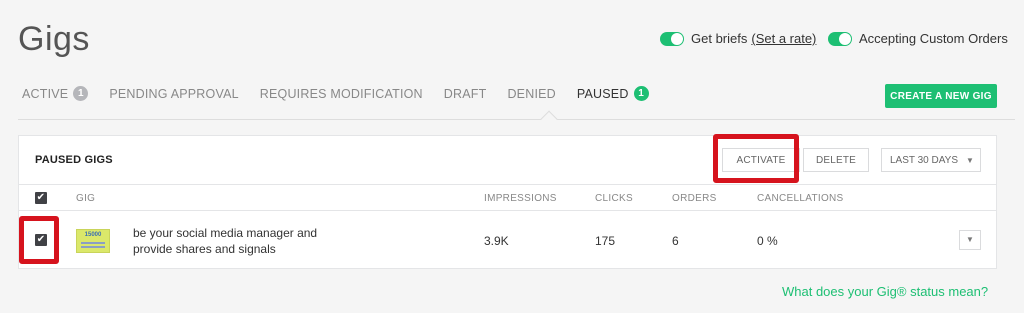 The width and height of the screenshot is (1024, 313). Describe the element at coordinates (549, 119) in the screenshot. I see `active-tab-caret` at that location.